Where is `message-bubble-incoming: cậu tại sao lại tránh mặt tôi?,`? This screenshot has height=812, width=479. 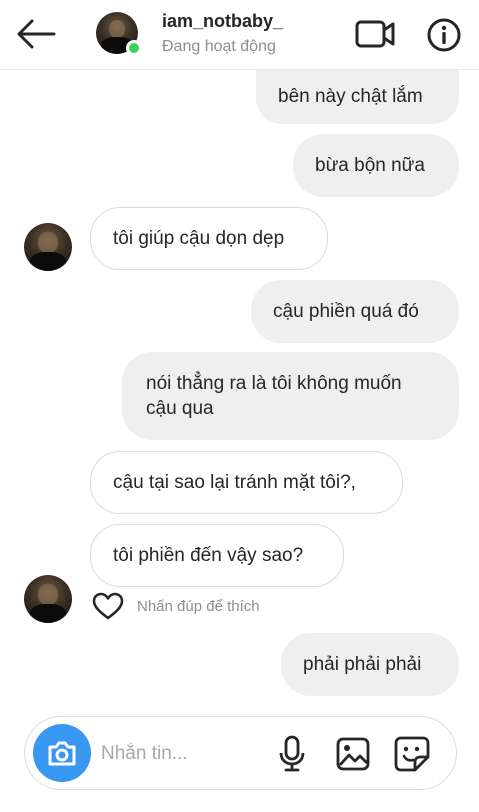 message-bubble-incoming: cậu tại sao lại tránh mặt tôi?, is located at coordinates (246, 482).